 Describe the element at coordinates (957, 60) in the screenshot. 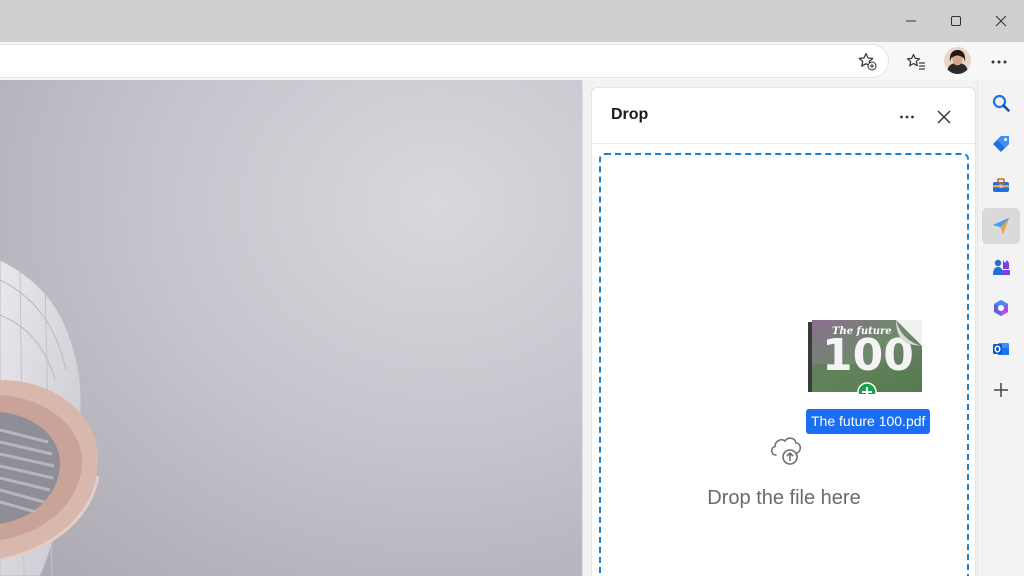

I see `profile-avatar` at that location.